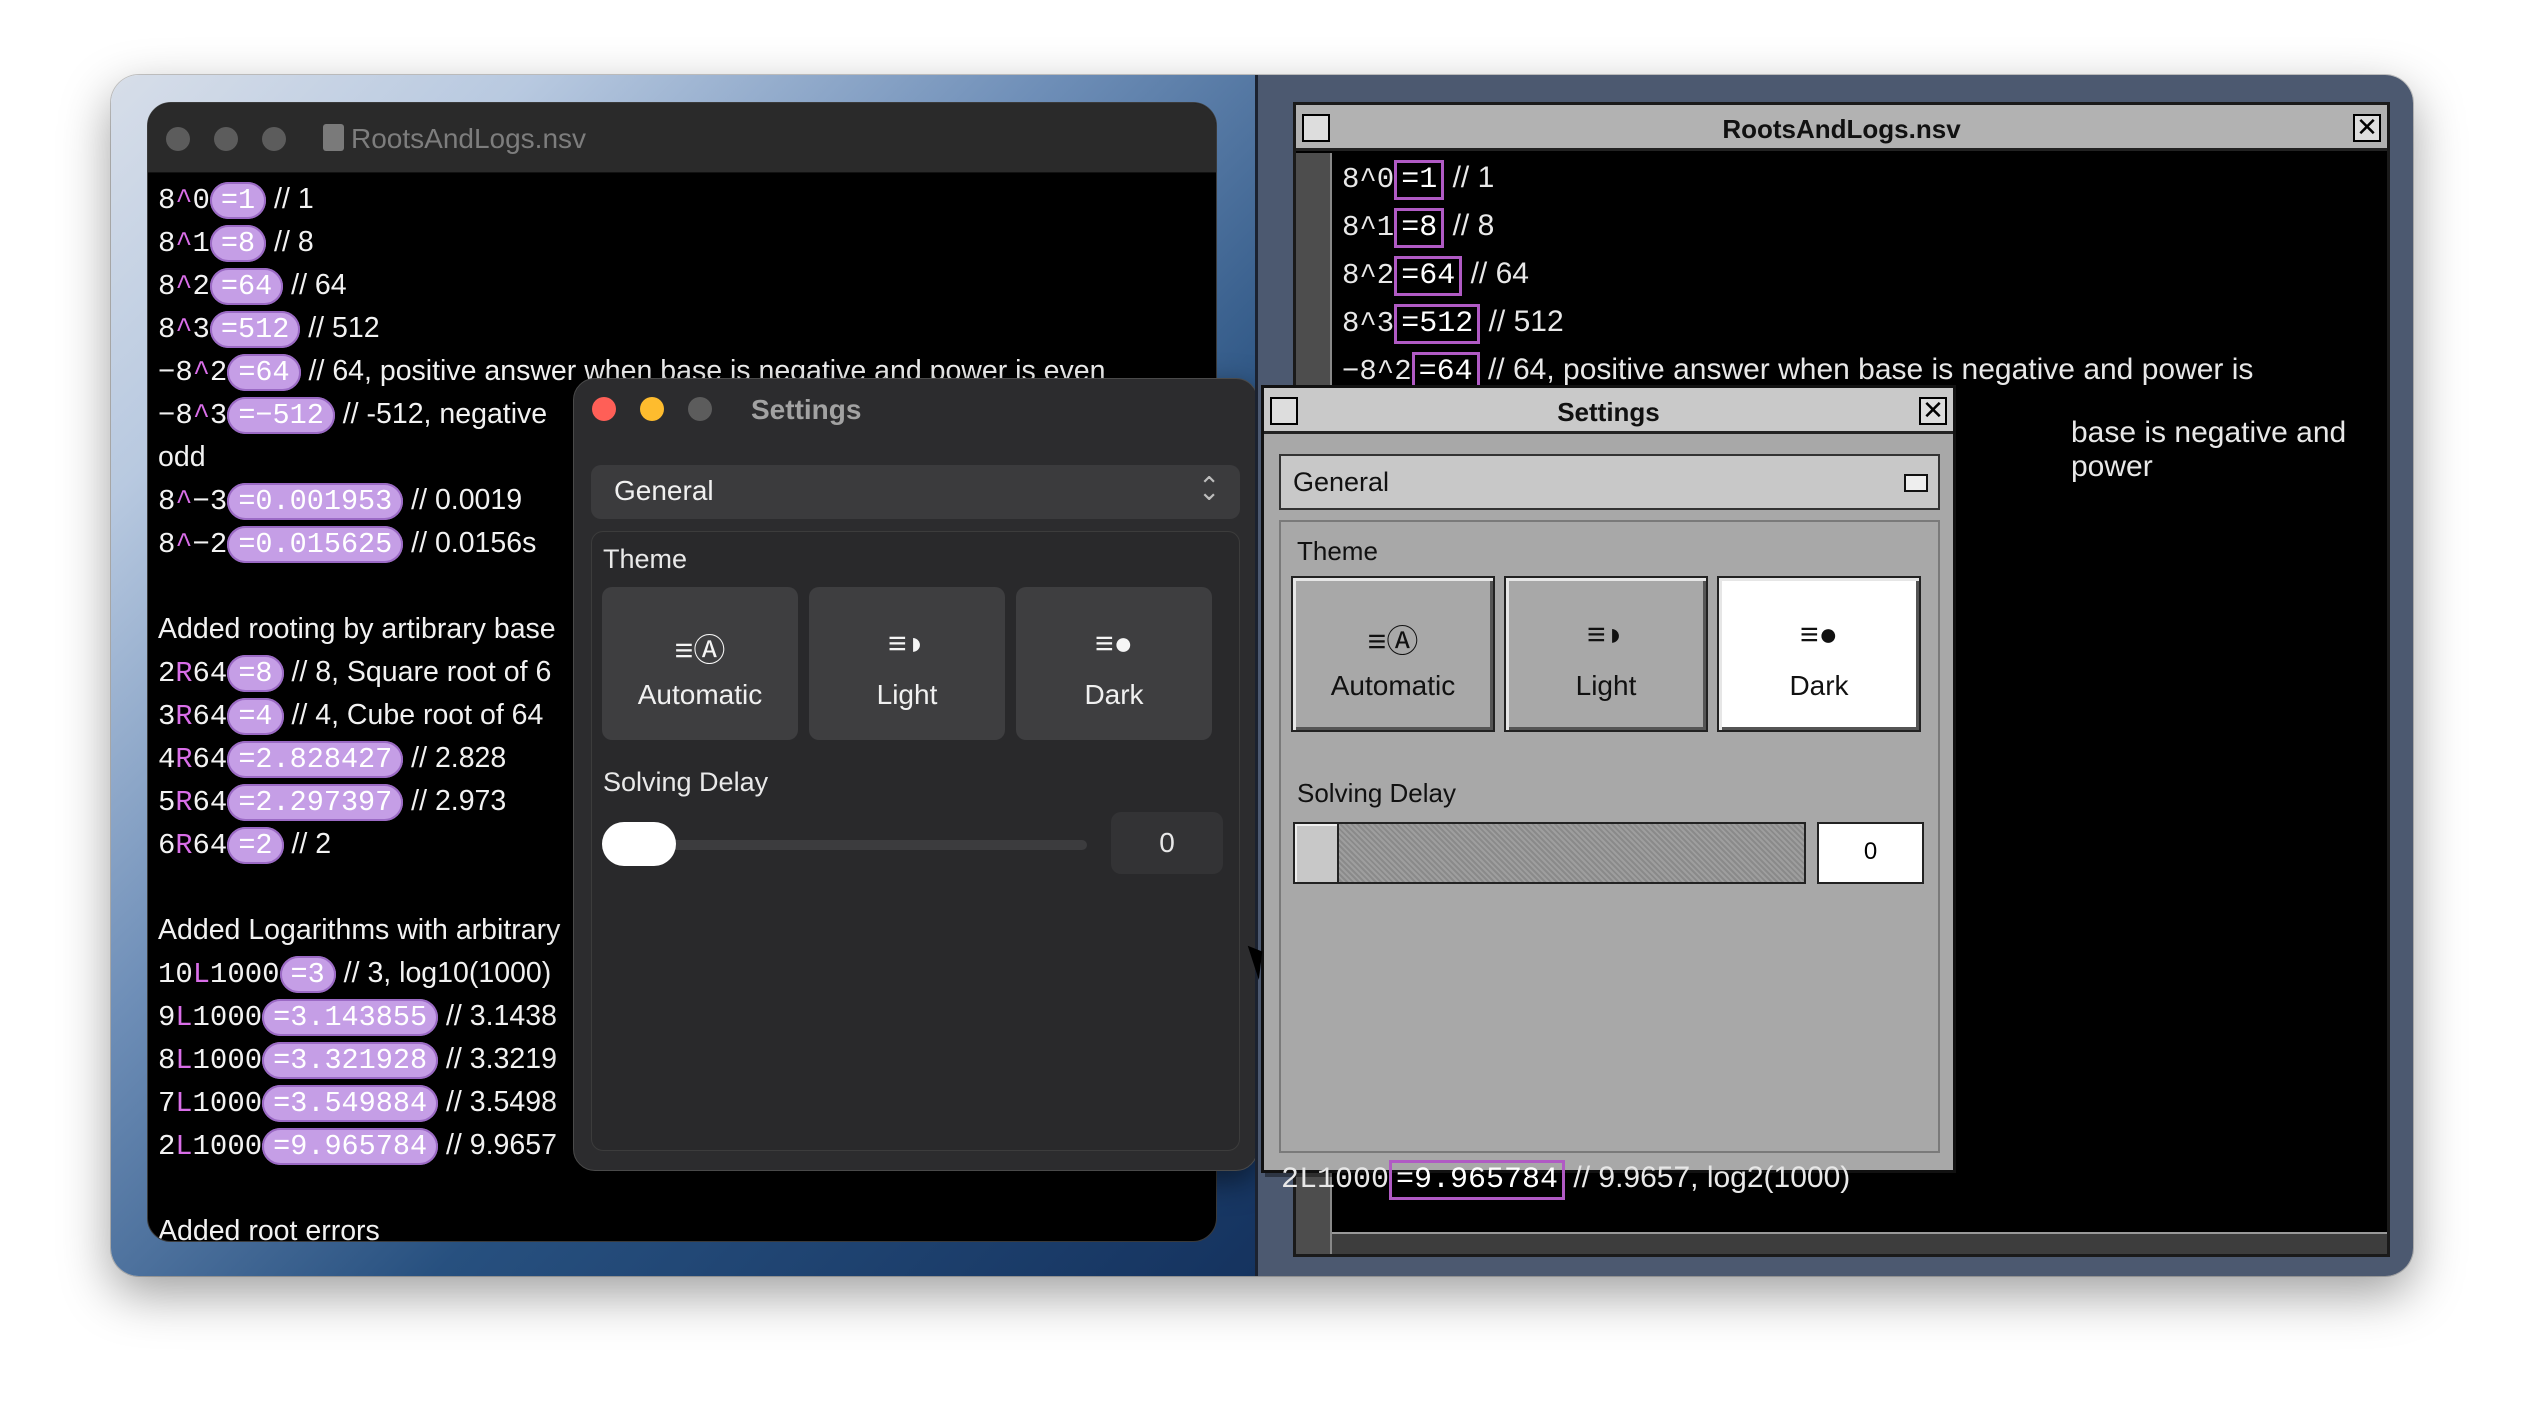 Image resolution: width=2522 pixels, height=1424 pixels. Describe the element at coordinates (1522, 321) in the screenshot. I see `retro-comment: // 512` at that location.